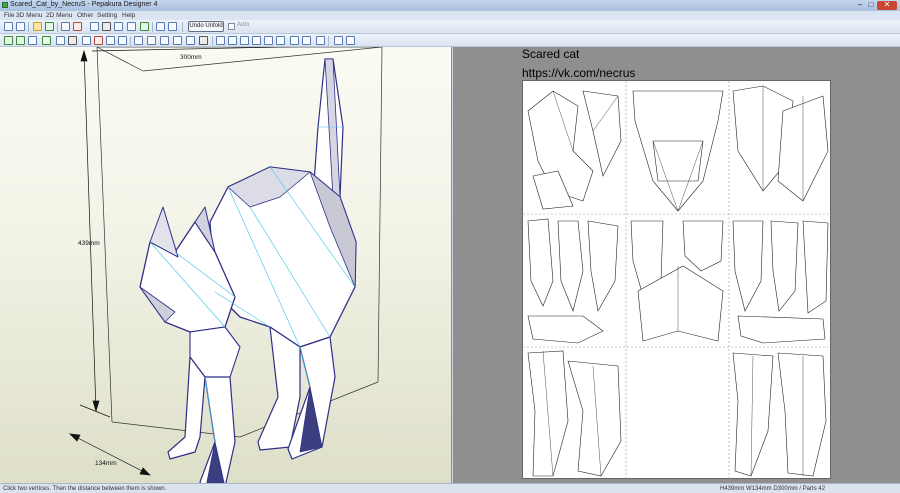 The width and height of the screenshot is (900, 493). Describe the element at coordinates (32, 40) in the screenshot. I see `join-edge-icon` at that location.